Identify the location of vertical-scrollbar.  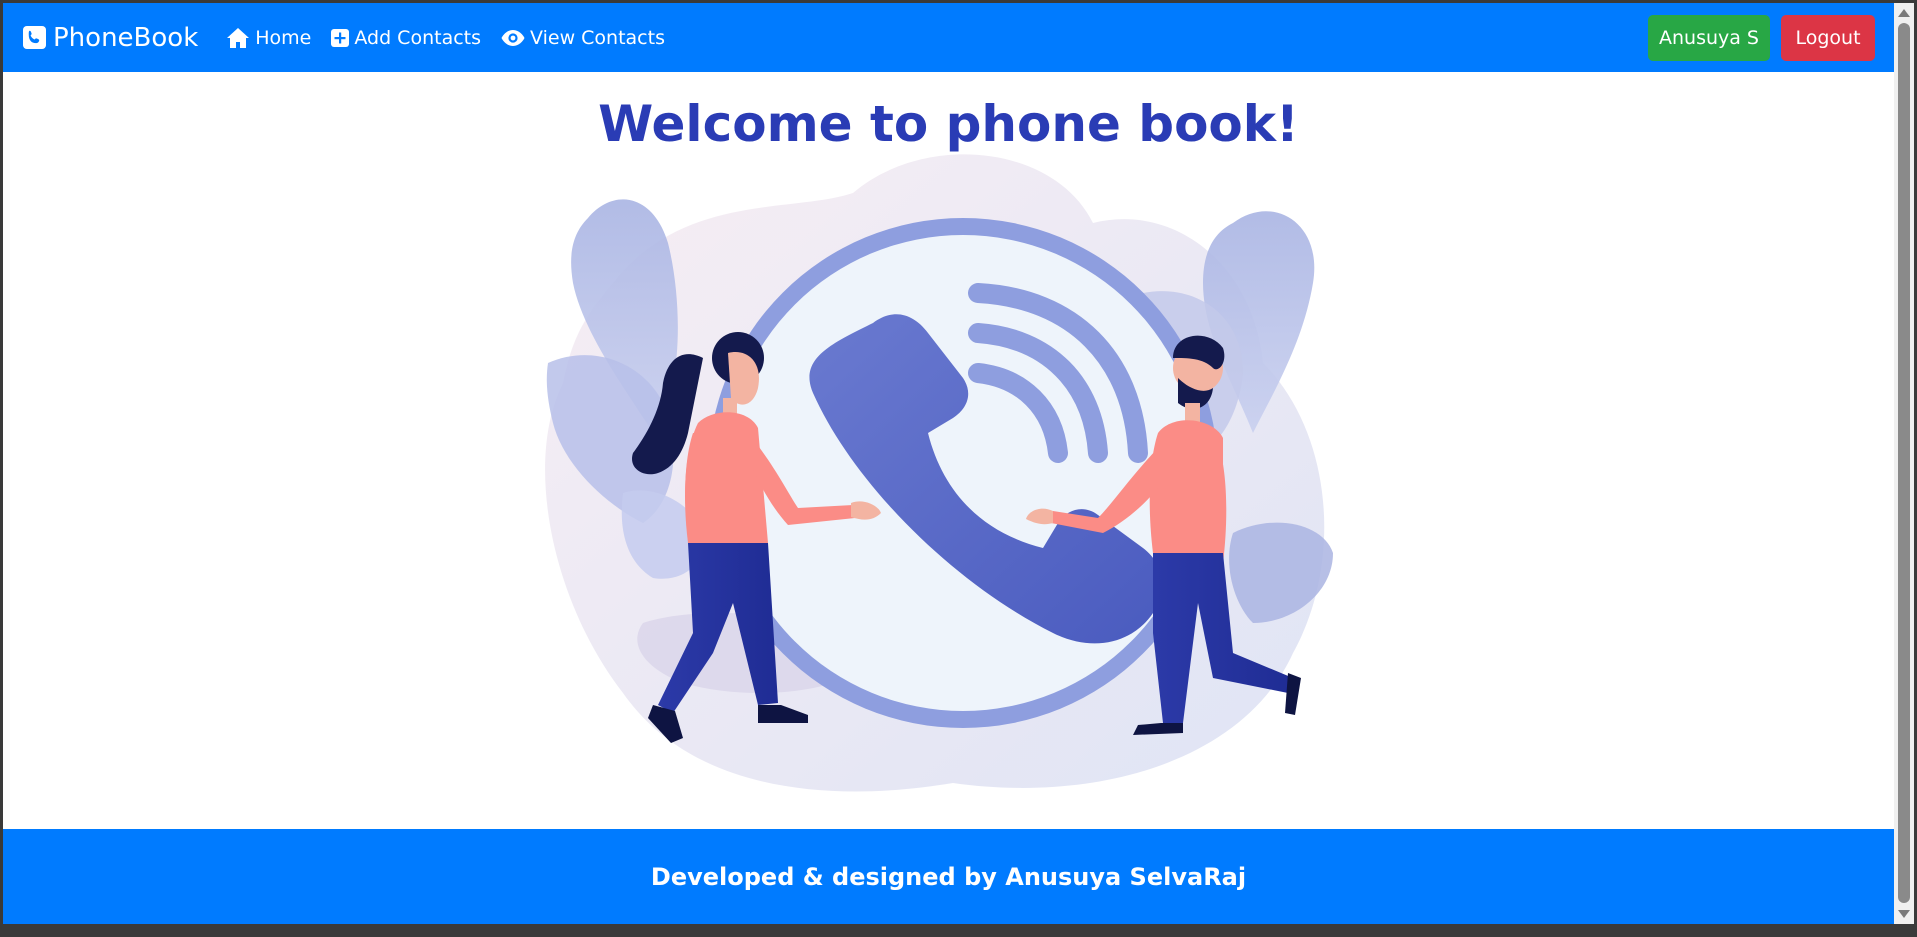
(1904, 463).